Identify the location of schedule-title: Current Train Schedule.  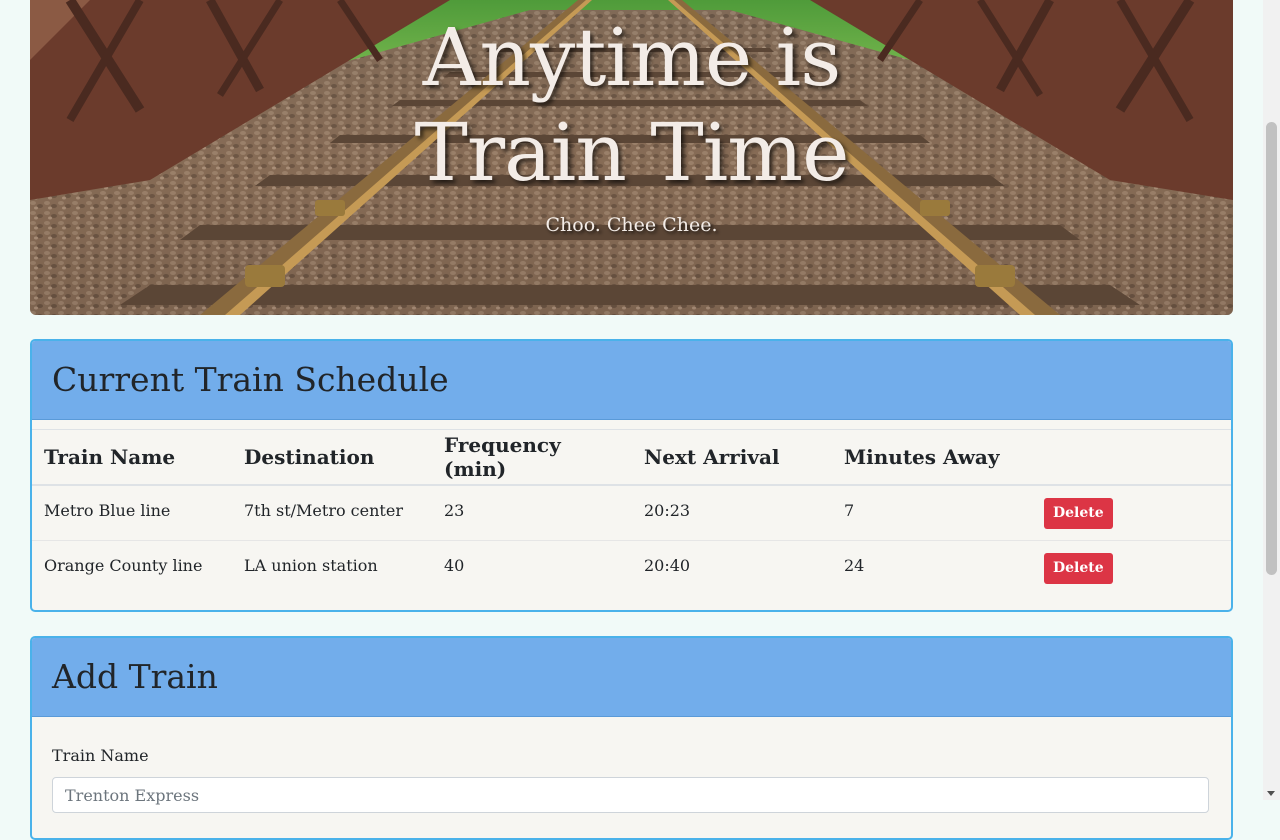
(250, 379).